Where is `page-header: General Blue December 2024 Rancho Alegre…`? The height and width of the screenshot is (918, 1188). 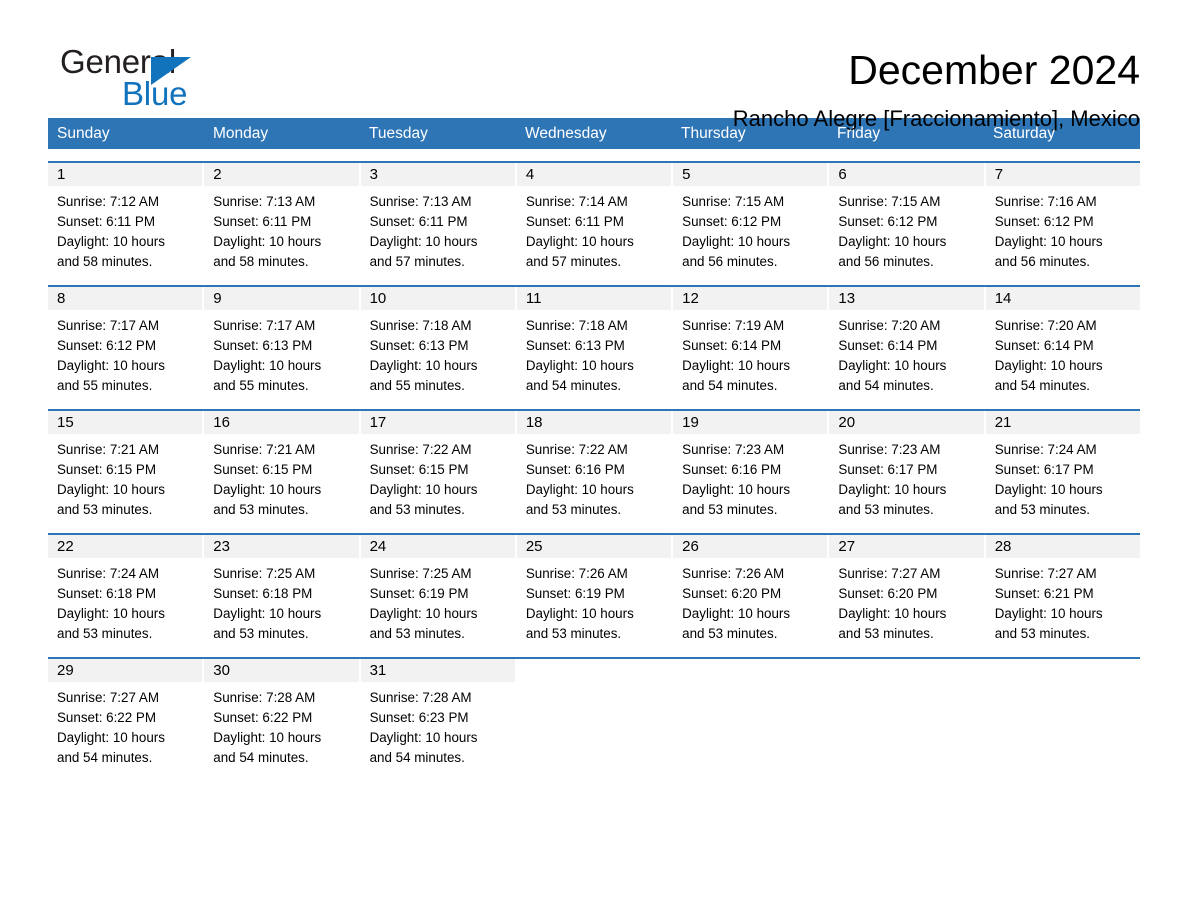
page-header: General Blue December 2024 Rancho Alegre… is located at coordinates (594, 66).